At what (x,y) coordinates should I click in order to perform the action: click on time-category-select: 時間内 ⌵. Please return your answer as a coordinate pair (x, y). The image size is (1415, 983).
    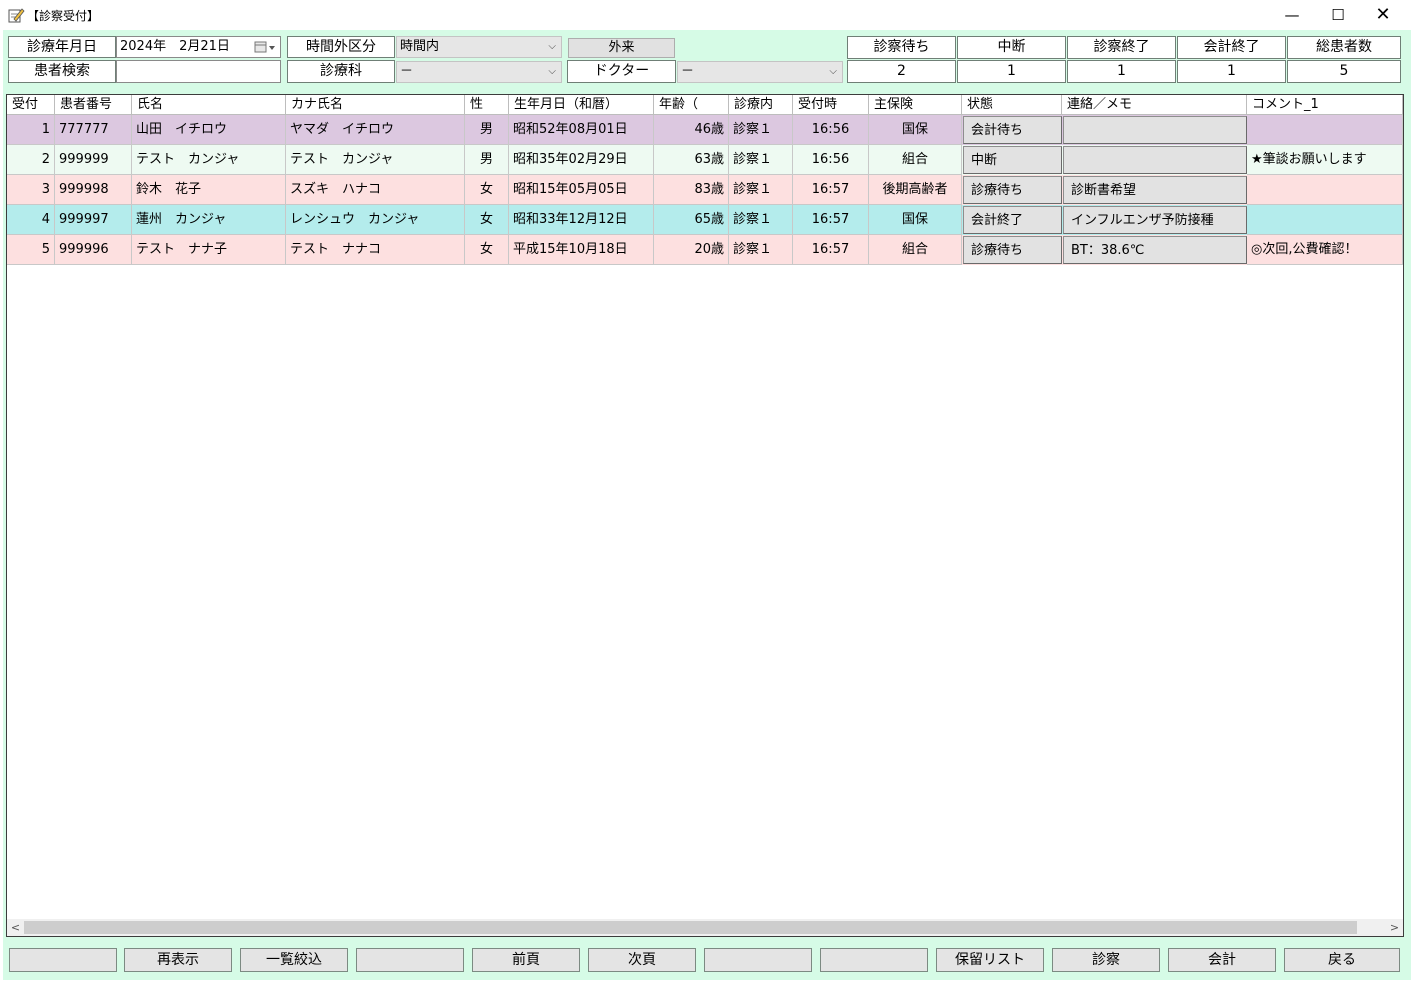
    Looking at the image, I should click on (479, 47).